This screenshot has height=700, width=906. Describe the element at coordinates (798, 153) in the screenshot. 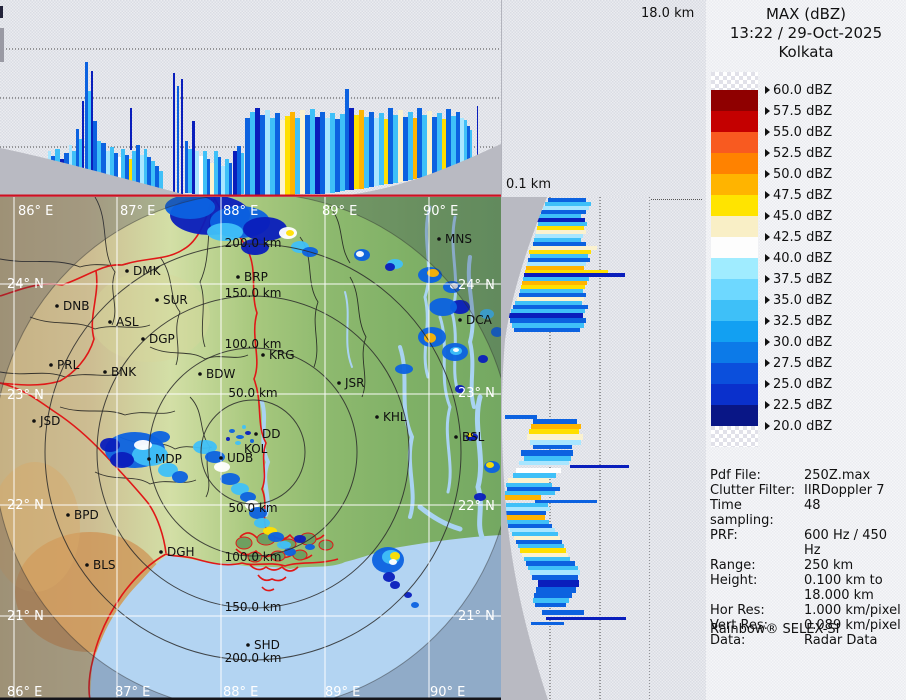

I see `scale-value-label: 52.5 dBZ` at that location.